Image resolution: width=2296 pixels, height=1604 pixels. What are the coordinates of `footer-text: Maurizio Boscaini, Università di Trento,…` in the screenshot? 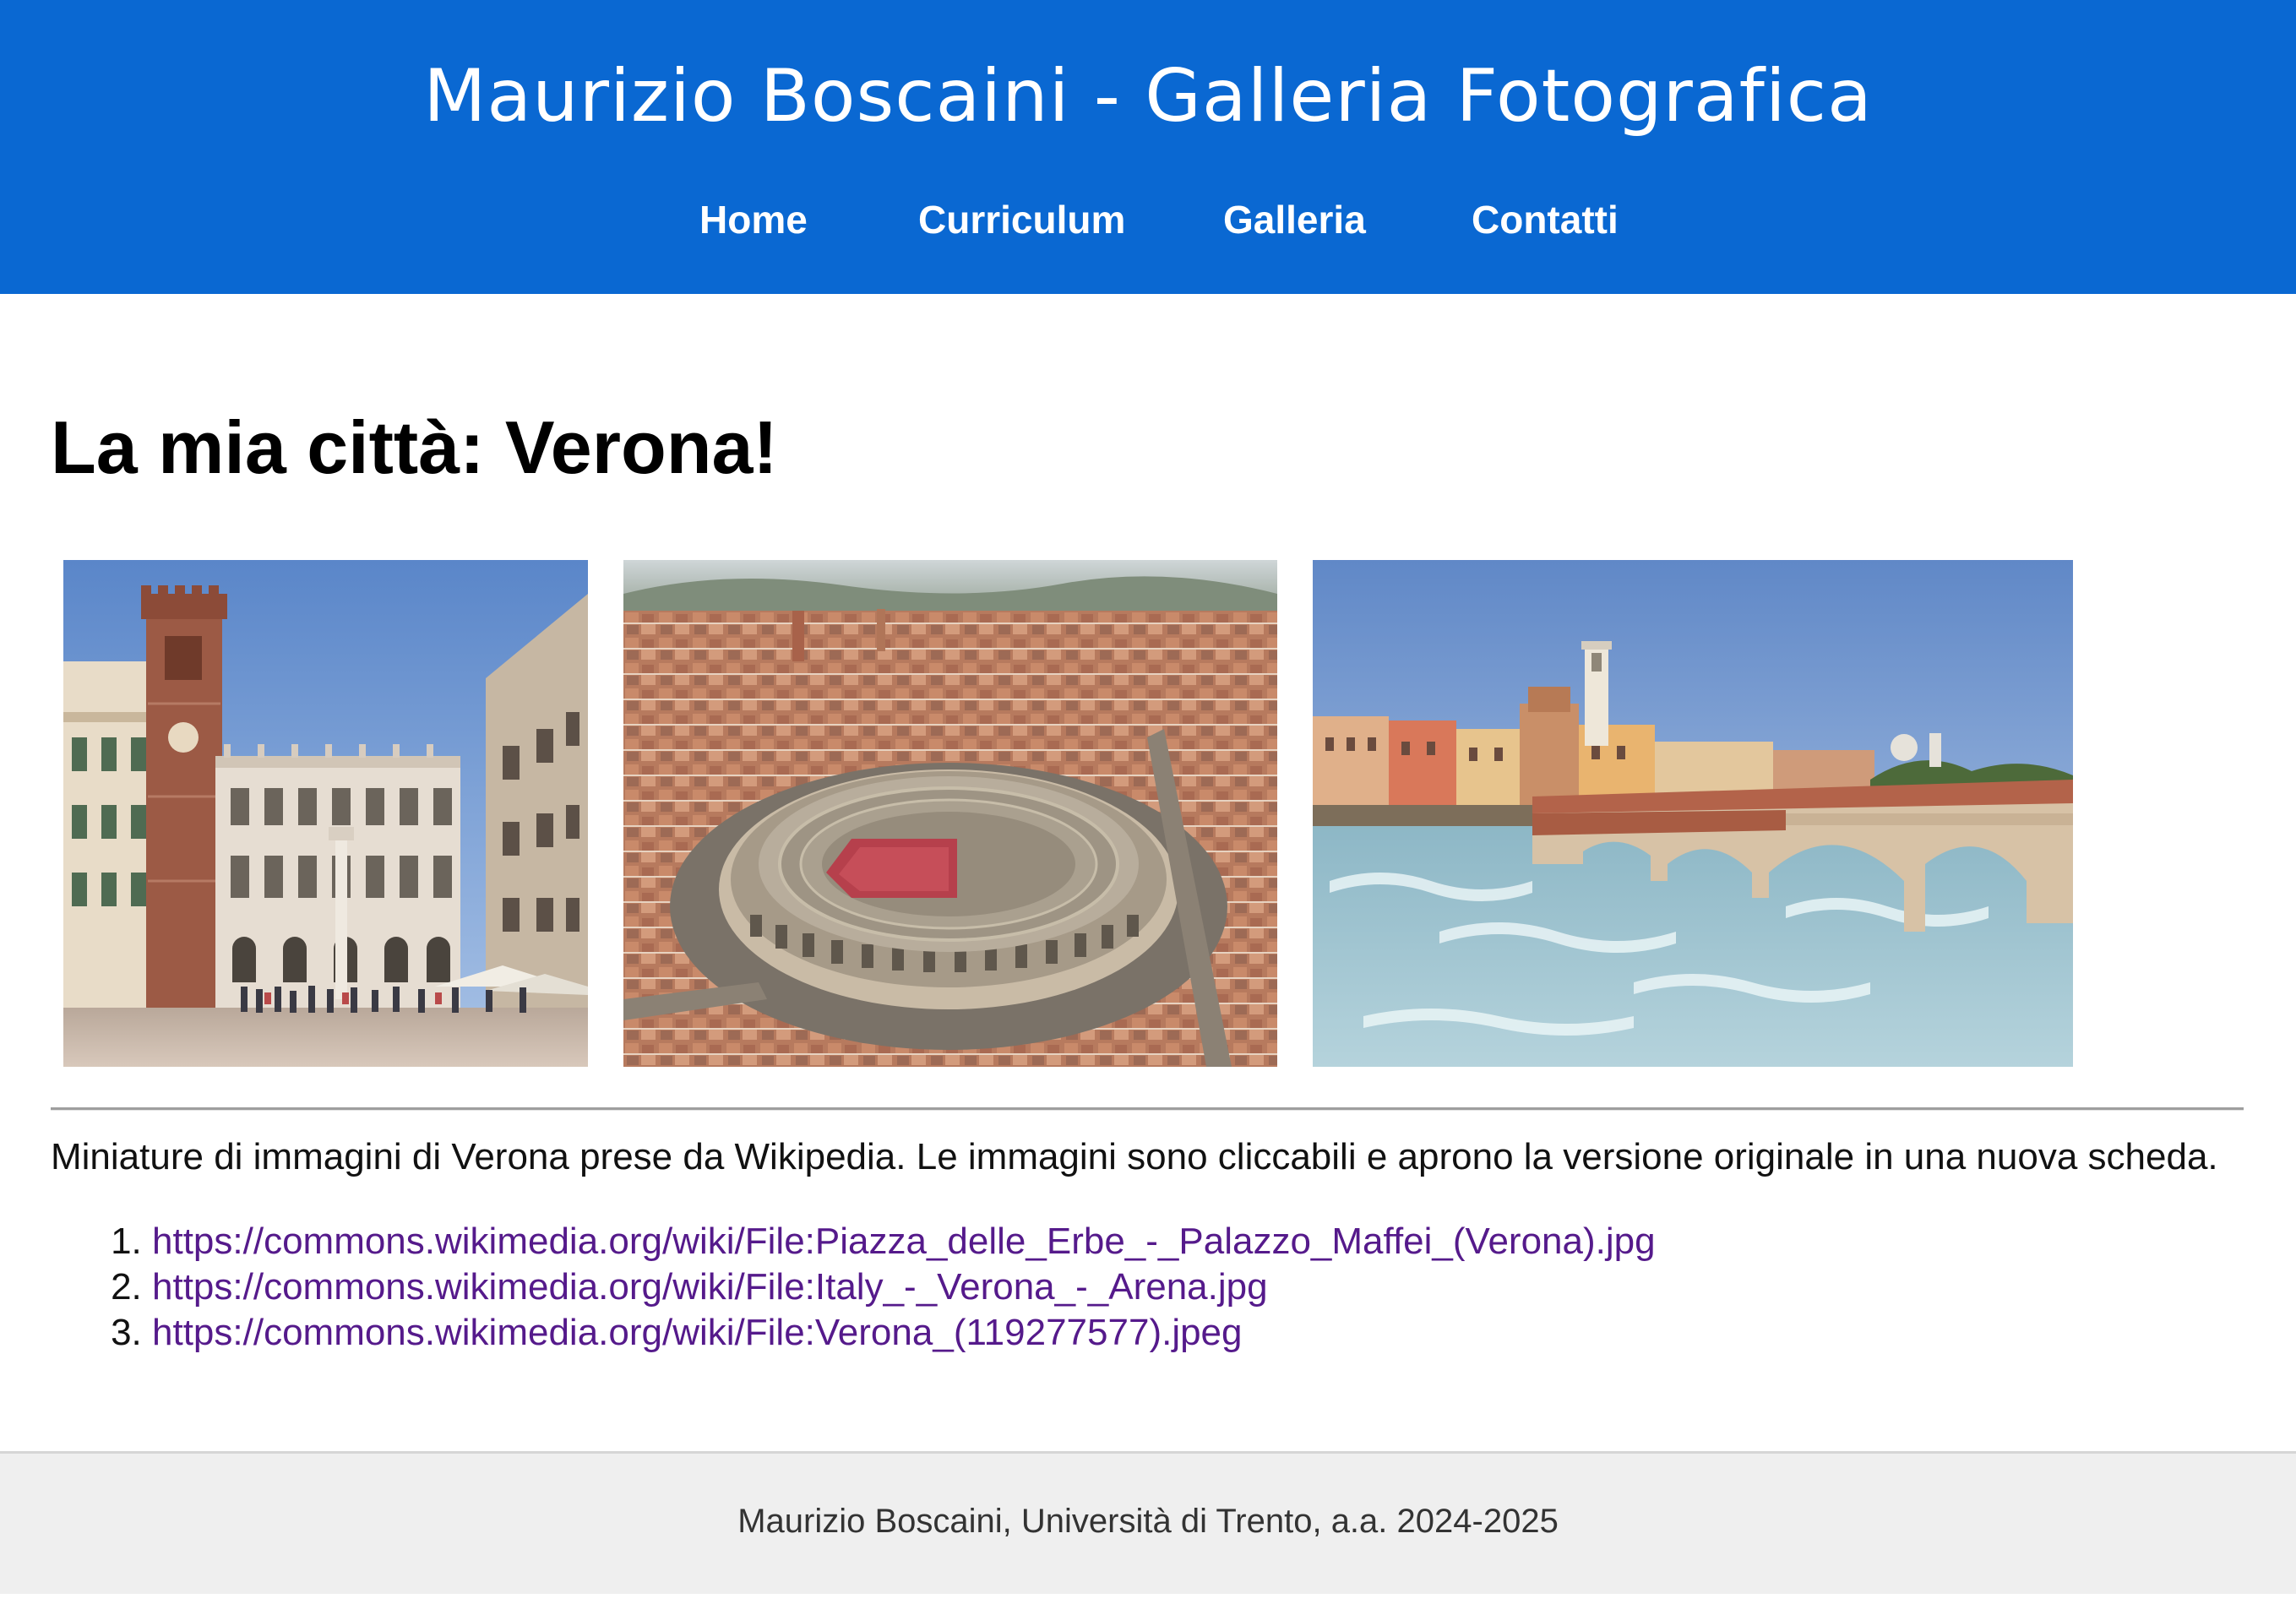 It's located at (1148, 1521).